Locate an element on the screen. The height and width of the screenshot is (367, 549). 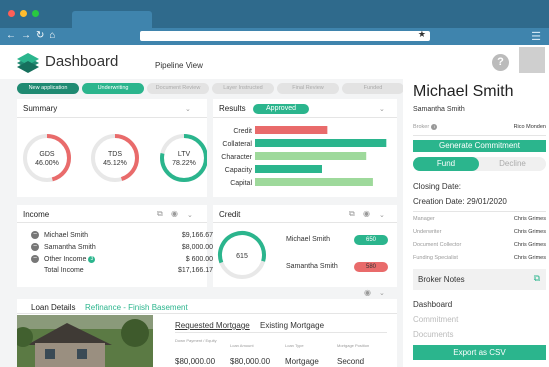
app-header: Dashboard Pipeline View is located at coordinates (201, 62).